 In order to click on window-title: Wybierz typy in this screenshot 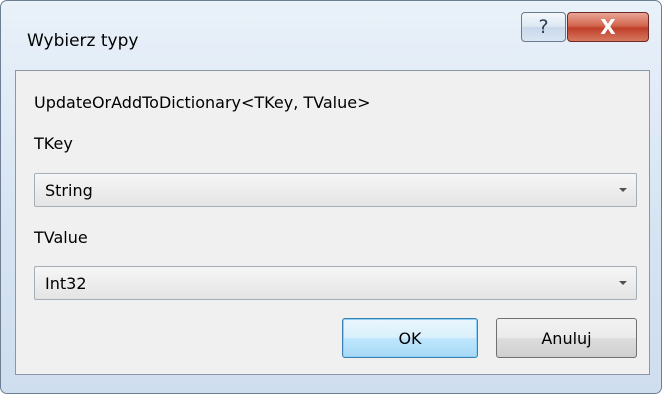, I will do `click(83, 41)`.